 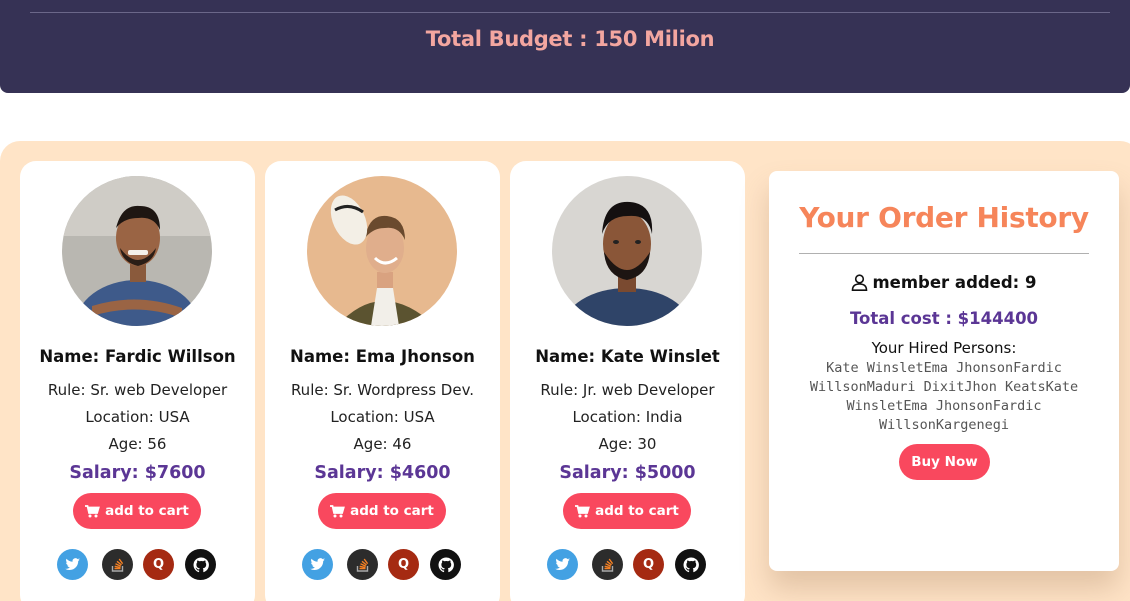 I want to click on person-salary: Salary: $5000, so click(x=627, y=473).